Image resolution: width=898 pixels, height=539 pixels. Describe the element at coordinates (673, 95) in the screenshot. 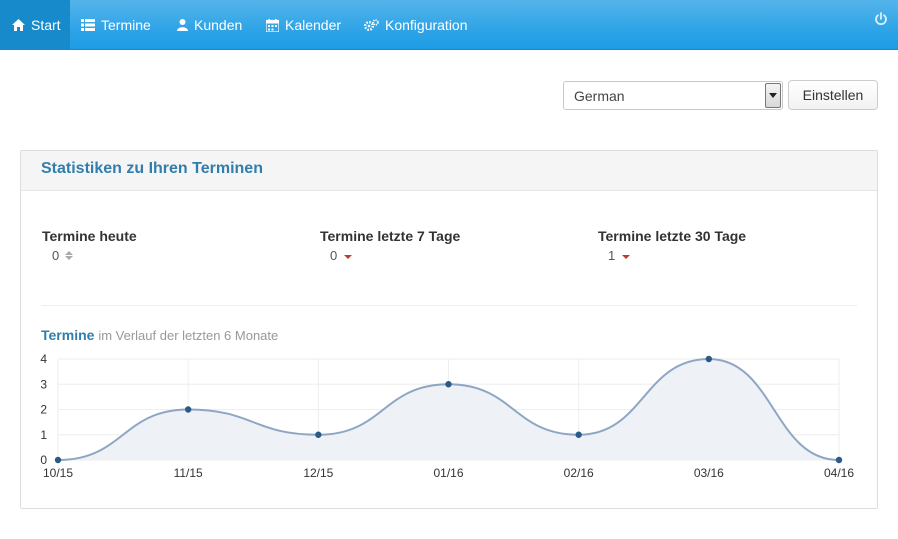

I see `language-select: German` at that location.